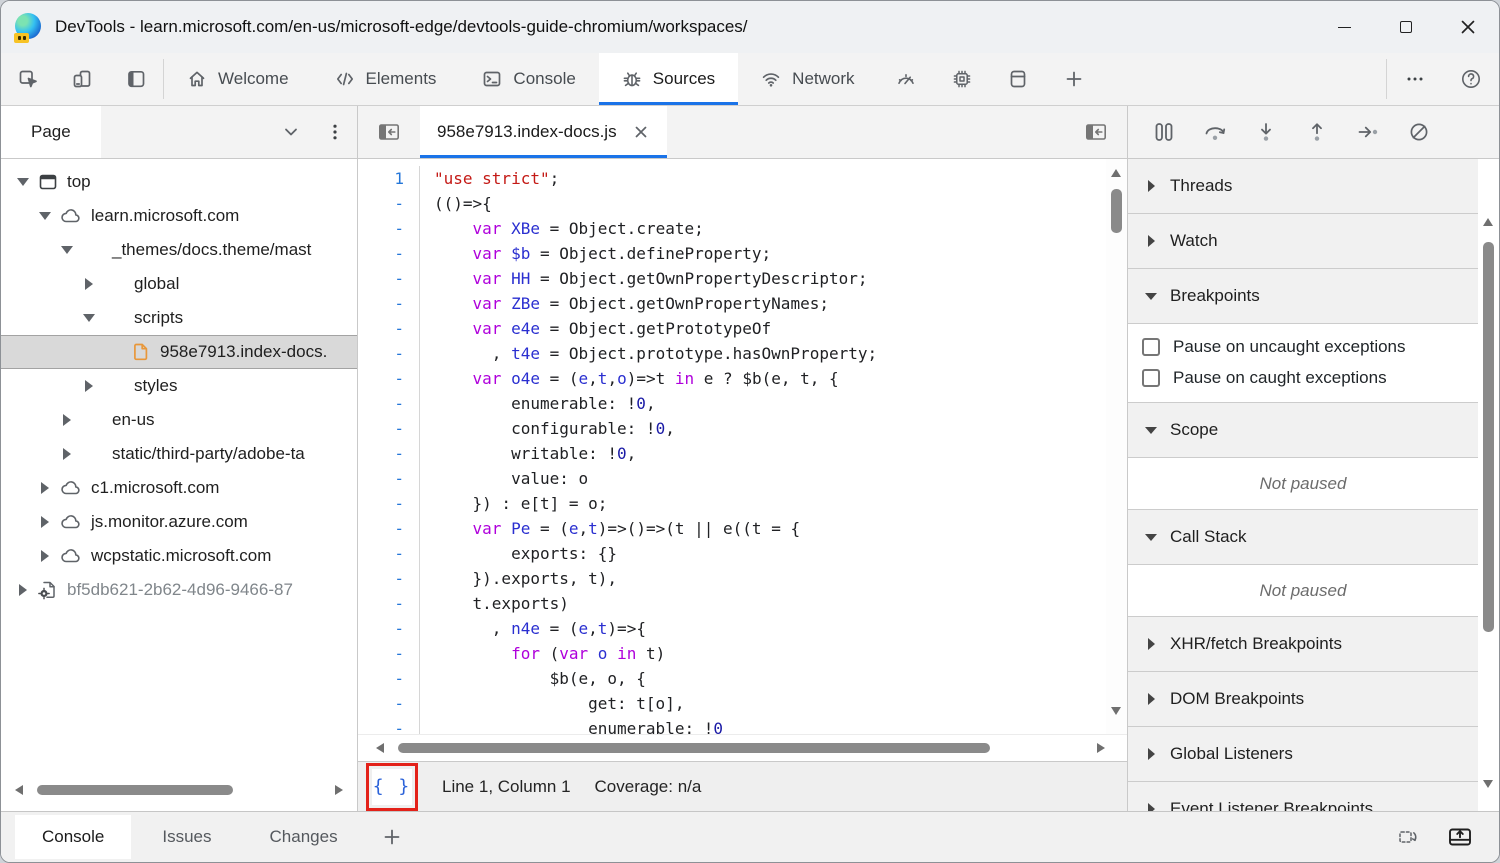  Describe the element at coordinates (179, 352) in the screenshot. I see `tree-item-958e7913-index-docs: 958e7913.index-docs.` at that location.